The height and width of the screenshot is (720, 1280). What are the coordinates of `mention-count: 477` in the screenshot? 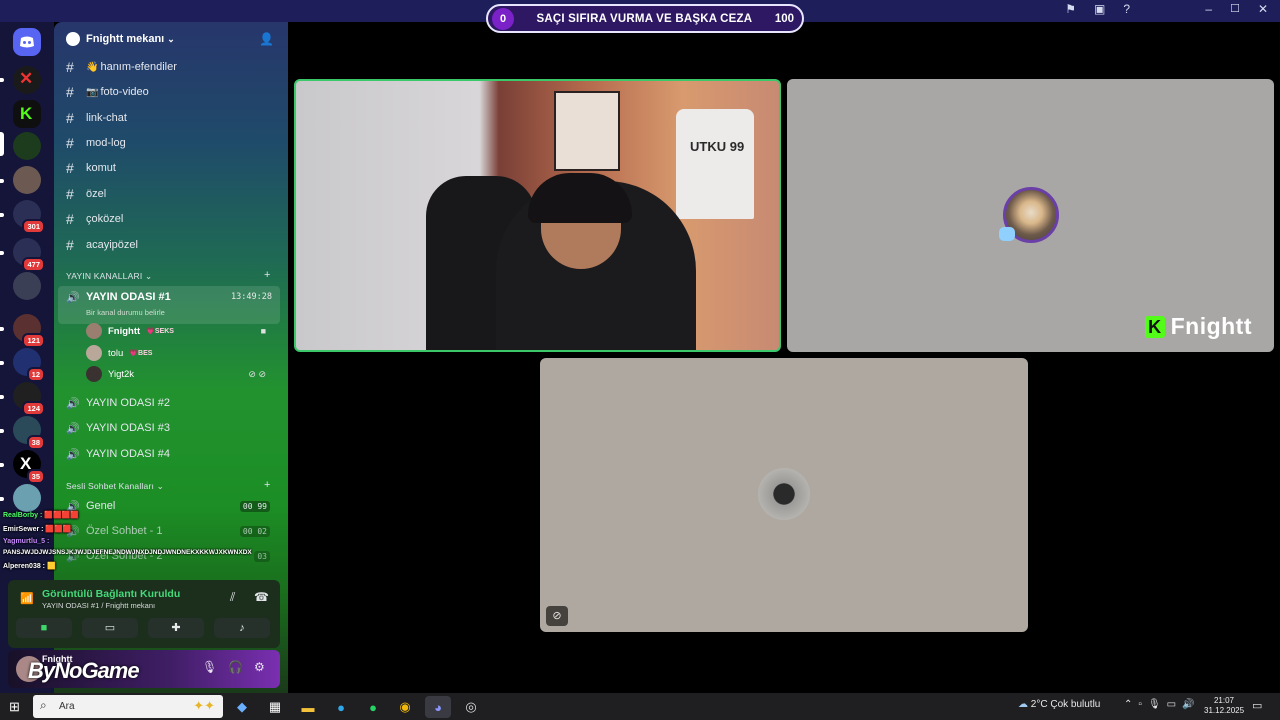 It's located at (33, 264).